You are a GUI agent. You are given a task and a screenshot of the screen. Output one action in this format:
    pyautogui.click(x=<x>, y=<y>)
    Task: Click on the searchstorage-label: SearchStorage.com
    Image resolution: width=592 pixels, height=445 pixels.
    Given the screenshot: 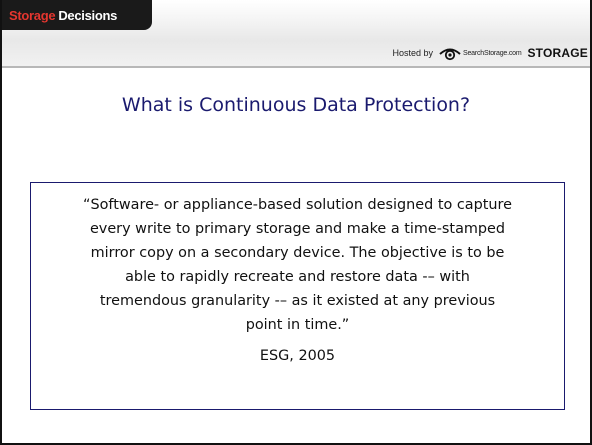 What is the action you would take?
    pyautogui.click(x=492, y=53)
    